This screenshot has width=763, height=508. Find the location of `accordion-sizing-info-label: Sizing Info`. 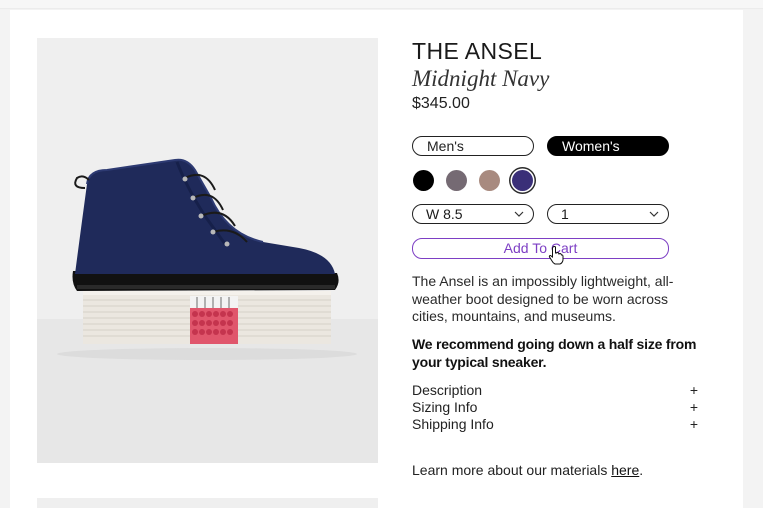

accordion-sizing-info-label: Sizing Info is located at coordinates (445, 407).